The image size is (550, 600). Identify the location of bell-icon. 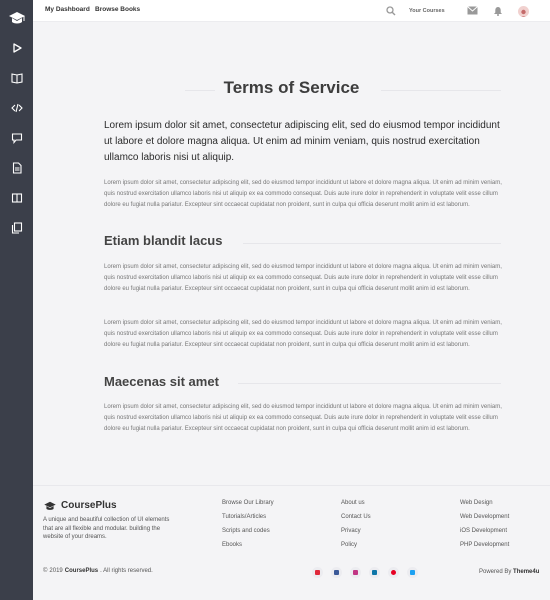
(497, 10).